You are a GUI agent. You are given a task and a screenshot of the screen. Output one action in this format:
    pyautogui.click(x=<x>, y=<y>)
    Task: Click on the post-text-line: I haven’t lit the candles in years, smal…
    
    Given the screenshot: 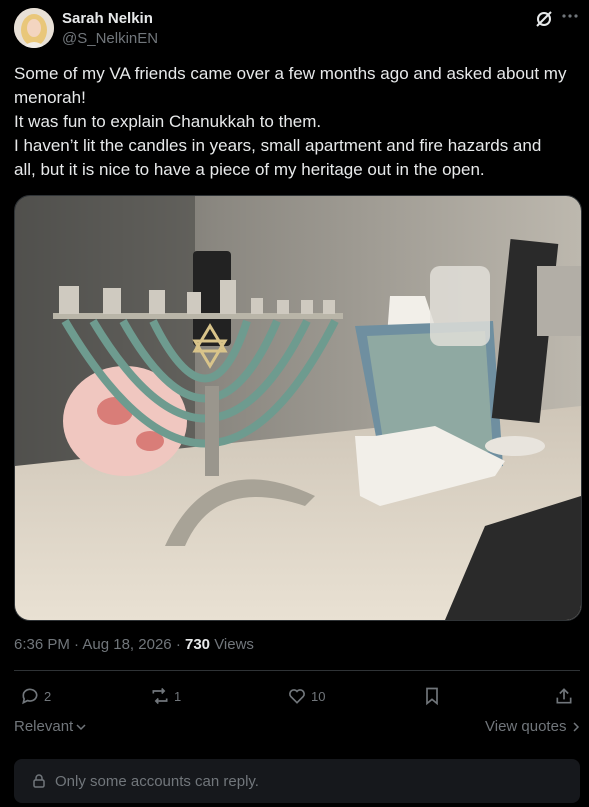 What is the action you would take?
    pyautogui.click(x=278, y=145)
    